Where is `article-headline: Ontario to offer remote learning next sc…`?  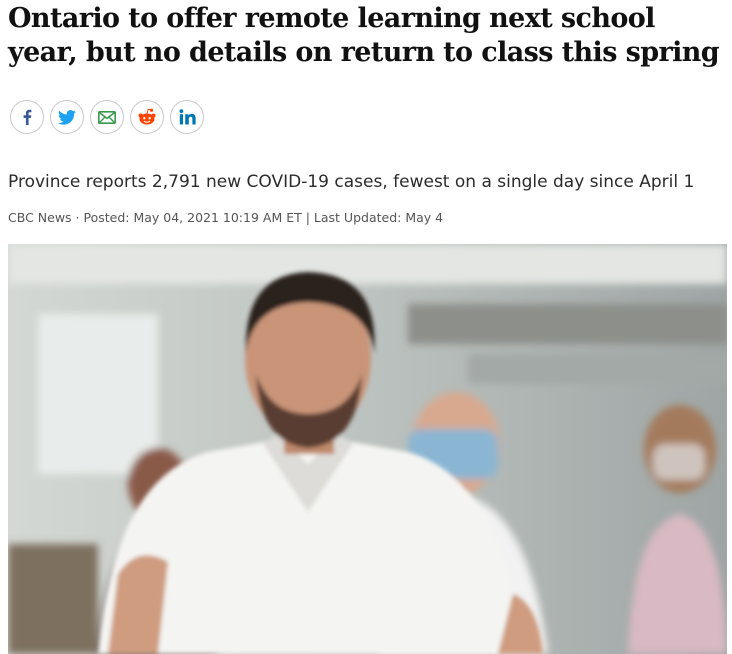
article-headline: Ontario to offer remote learning next sc… is located at coordinates (364, 35).